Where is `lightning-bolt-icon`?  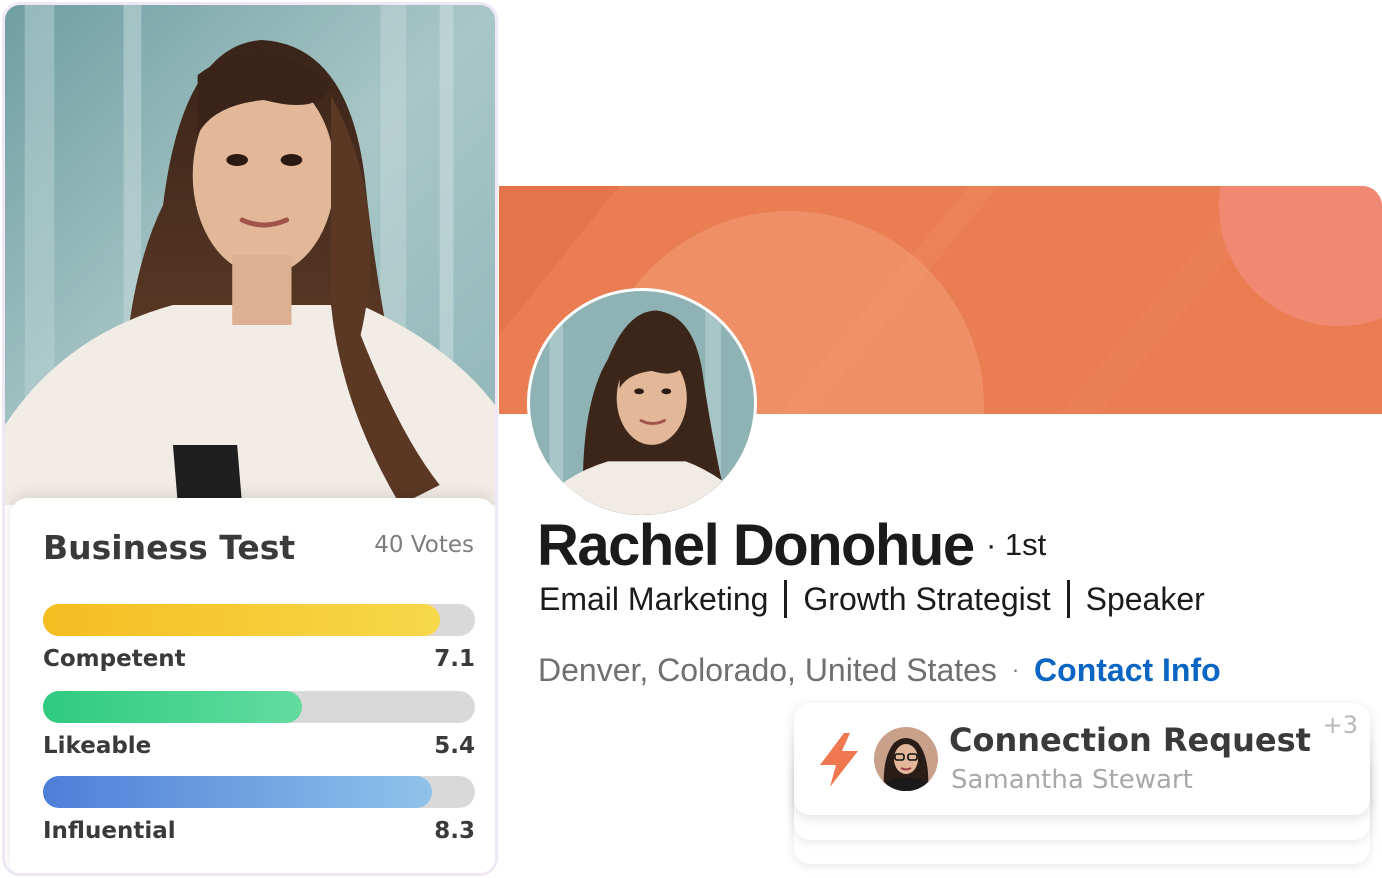
lightning-bolt-icon is located at coordinates (839, 760).